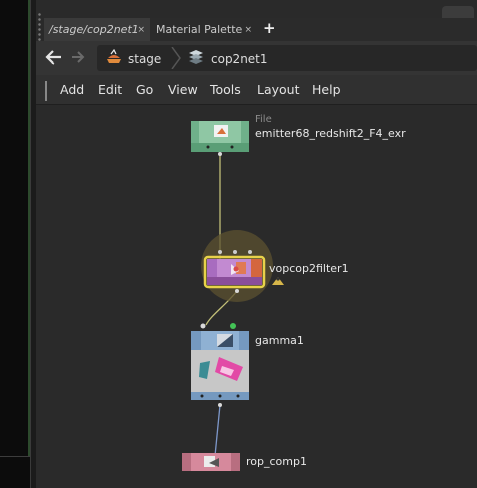 The height and width of the screenshot is (488, 477). What do you see at coordinates (183, 89) in the screenshot?
I see `menu-view: View` at bounding box center [183, 89].